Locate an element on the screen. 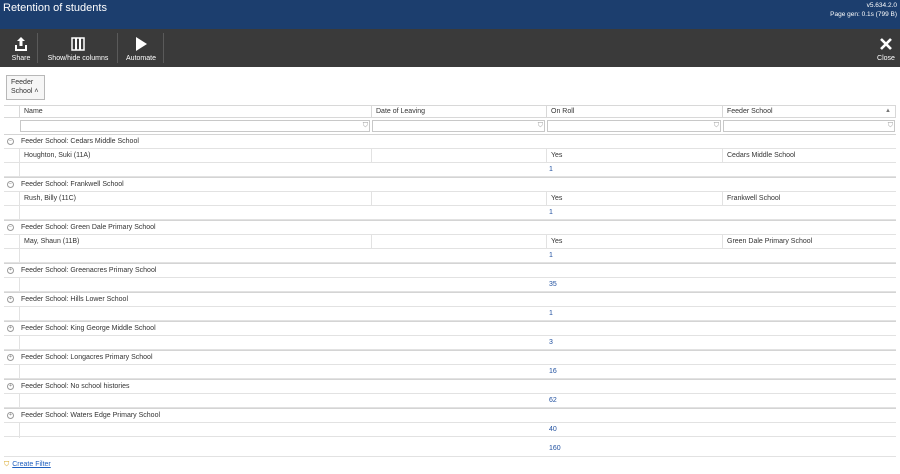 Image resolution: width=900 pixels, height=474 pixels. column-header-feeder-label: Feeder School is located at coordinates (750, 111).